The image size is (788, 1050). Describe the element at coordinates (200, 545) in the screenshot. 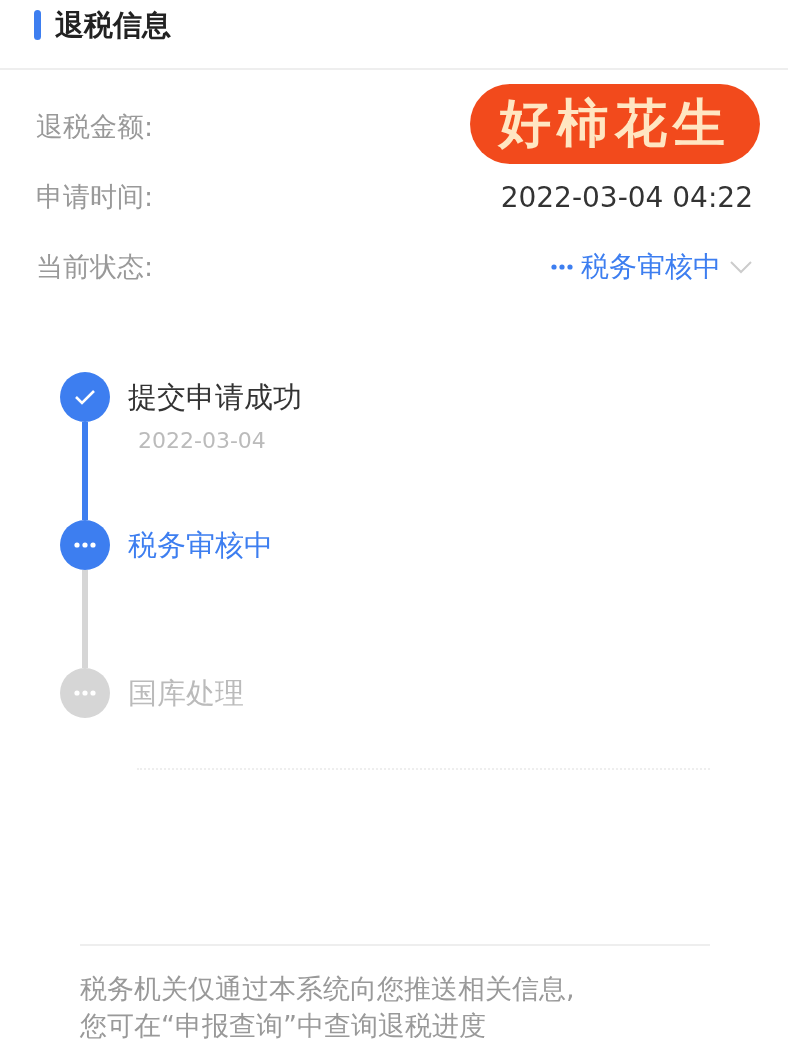

I see `step-title: 税务审核中` at that location.